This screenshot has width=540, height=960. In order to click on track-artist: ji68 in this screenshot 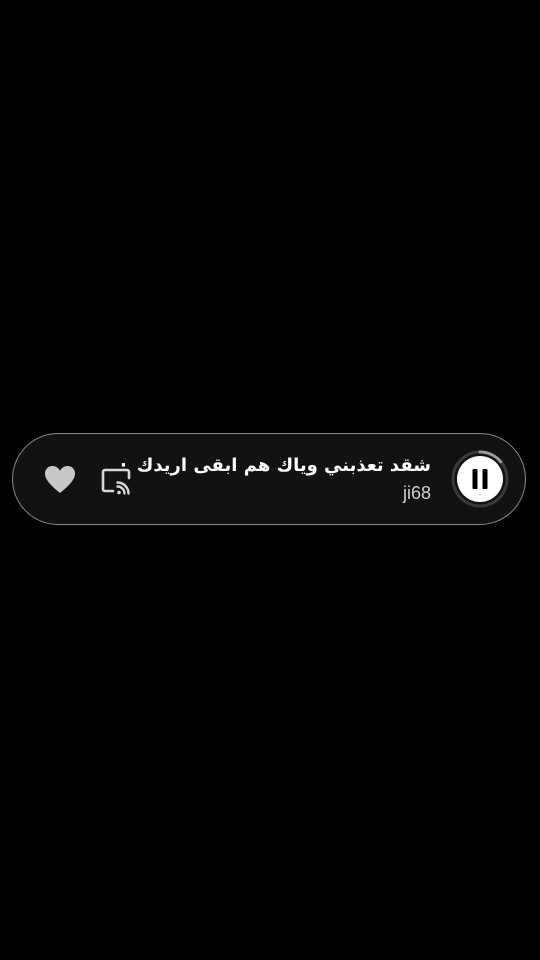, I will do `click(416, 493)`.